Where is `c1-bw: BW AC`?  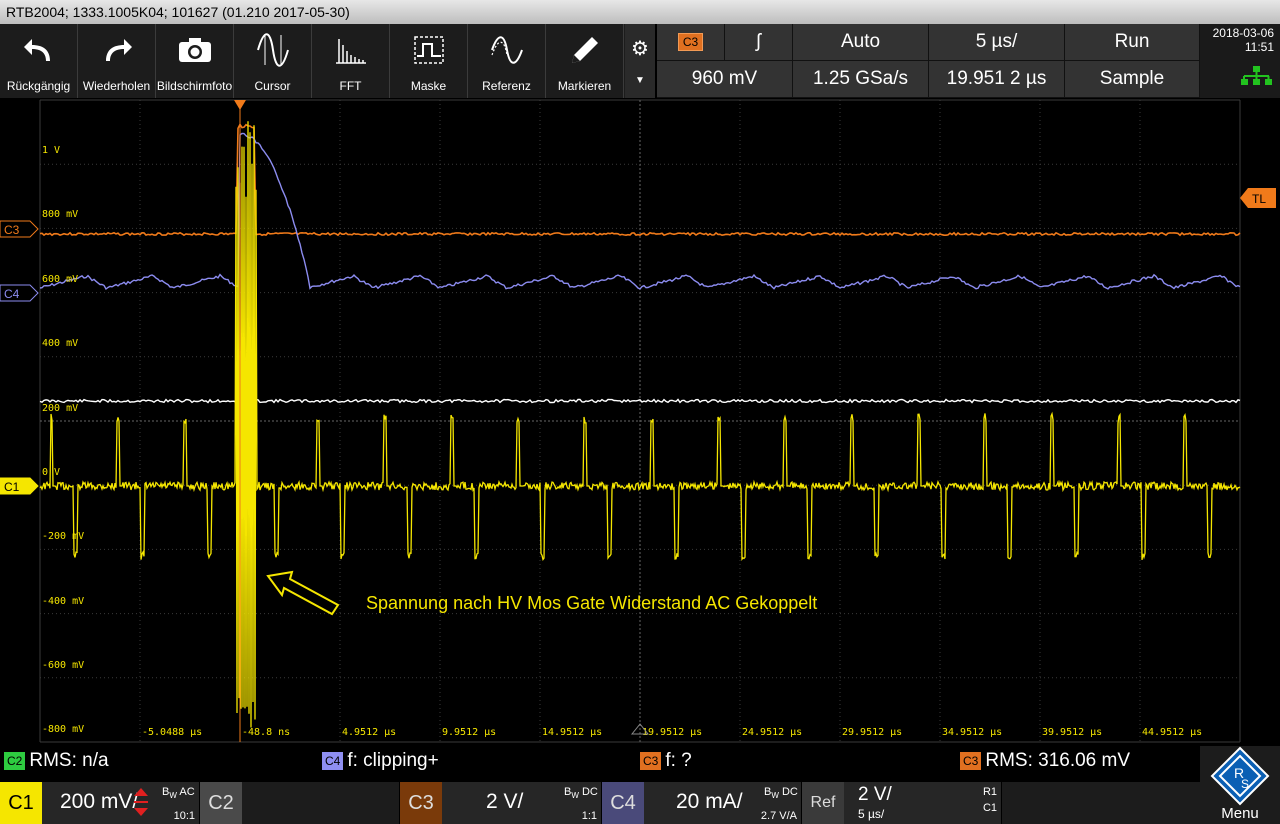
c1-bw: BW AC is located at coordinates (178, 793).